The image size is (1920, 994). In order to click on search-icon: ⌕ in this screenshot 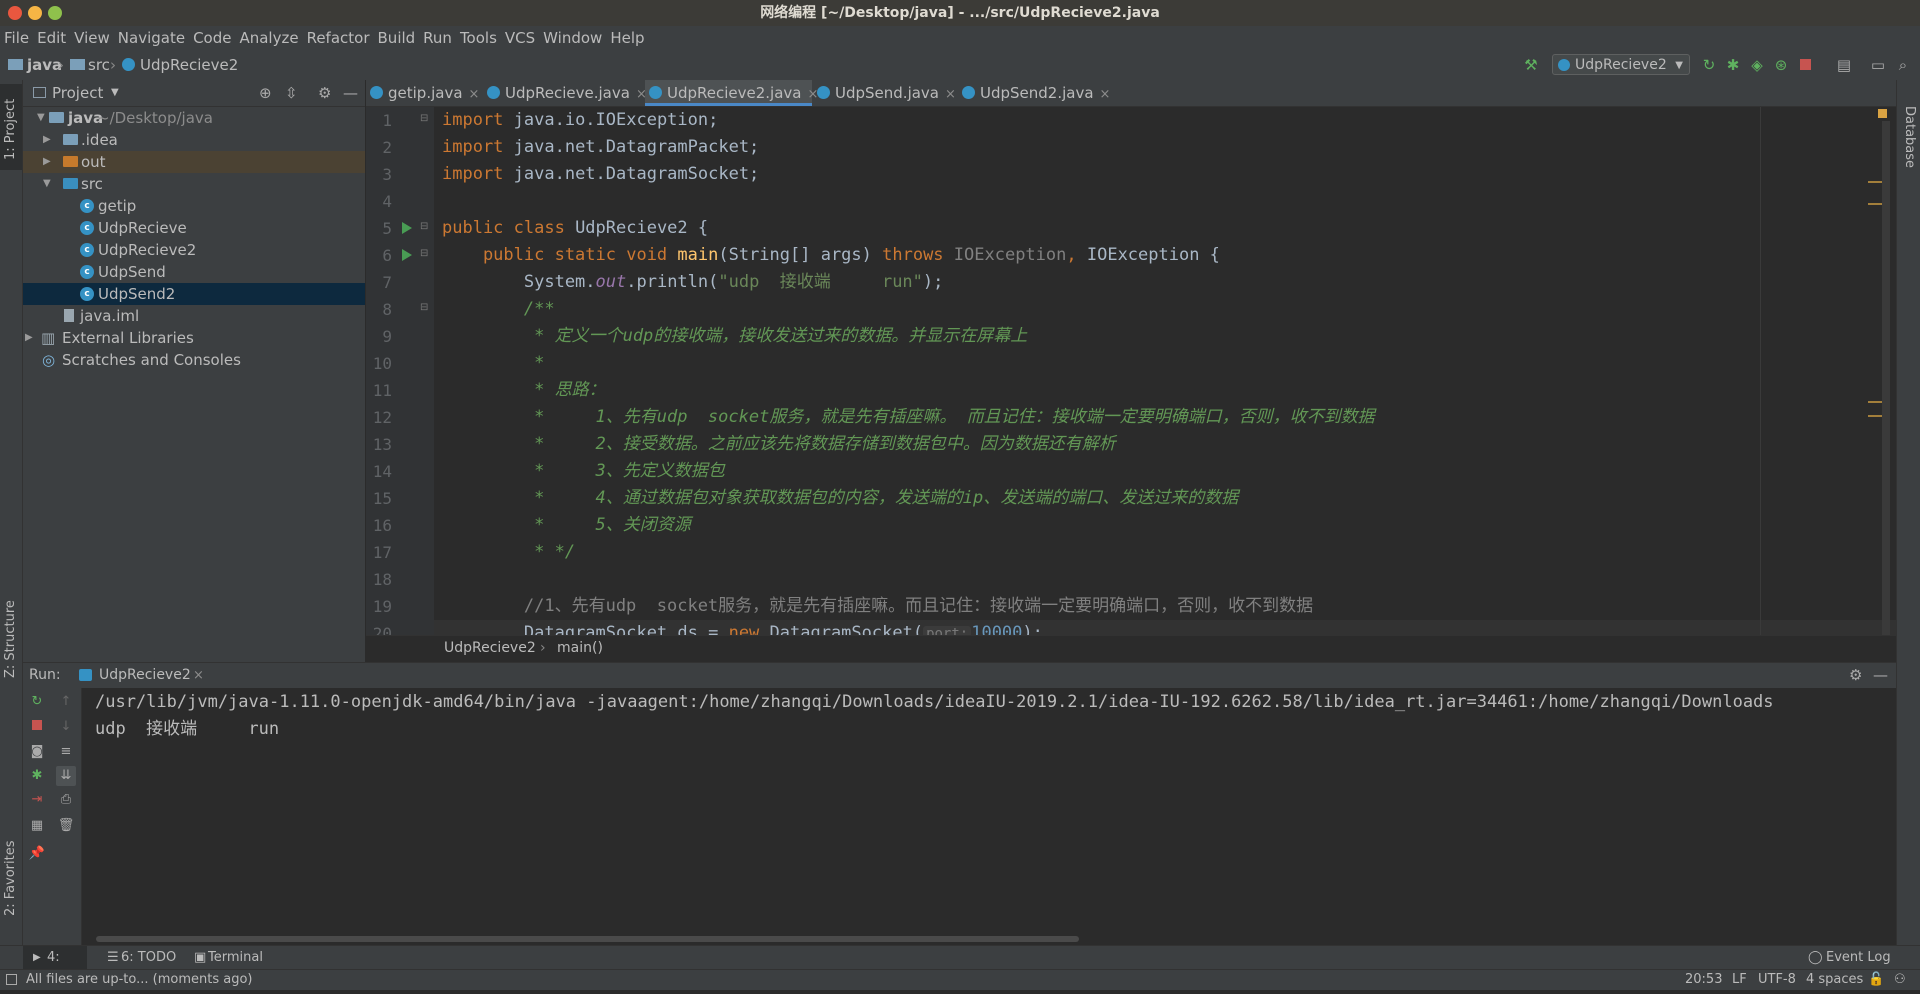, I will do `click(1903, 65)`.